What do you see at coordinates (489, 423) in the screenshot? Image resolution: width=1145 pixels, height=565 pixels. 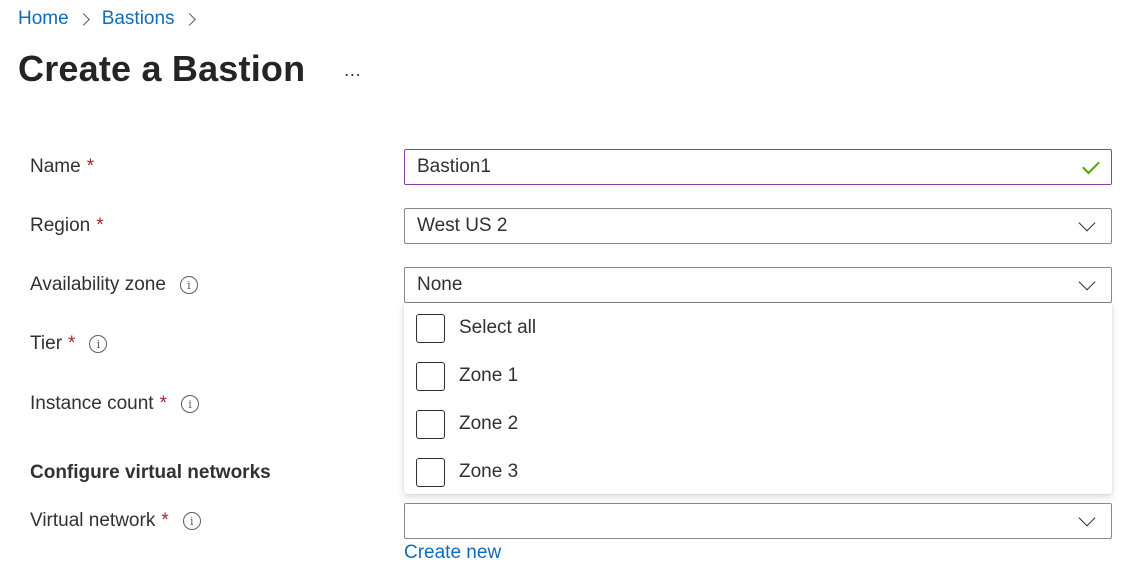 I see `option-label: Zone 2` at bounding box center [489, 423].